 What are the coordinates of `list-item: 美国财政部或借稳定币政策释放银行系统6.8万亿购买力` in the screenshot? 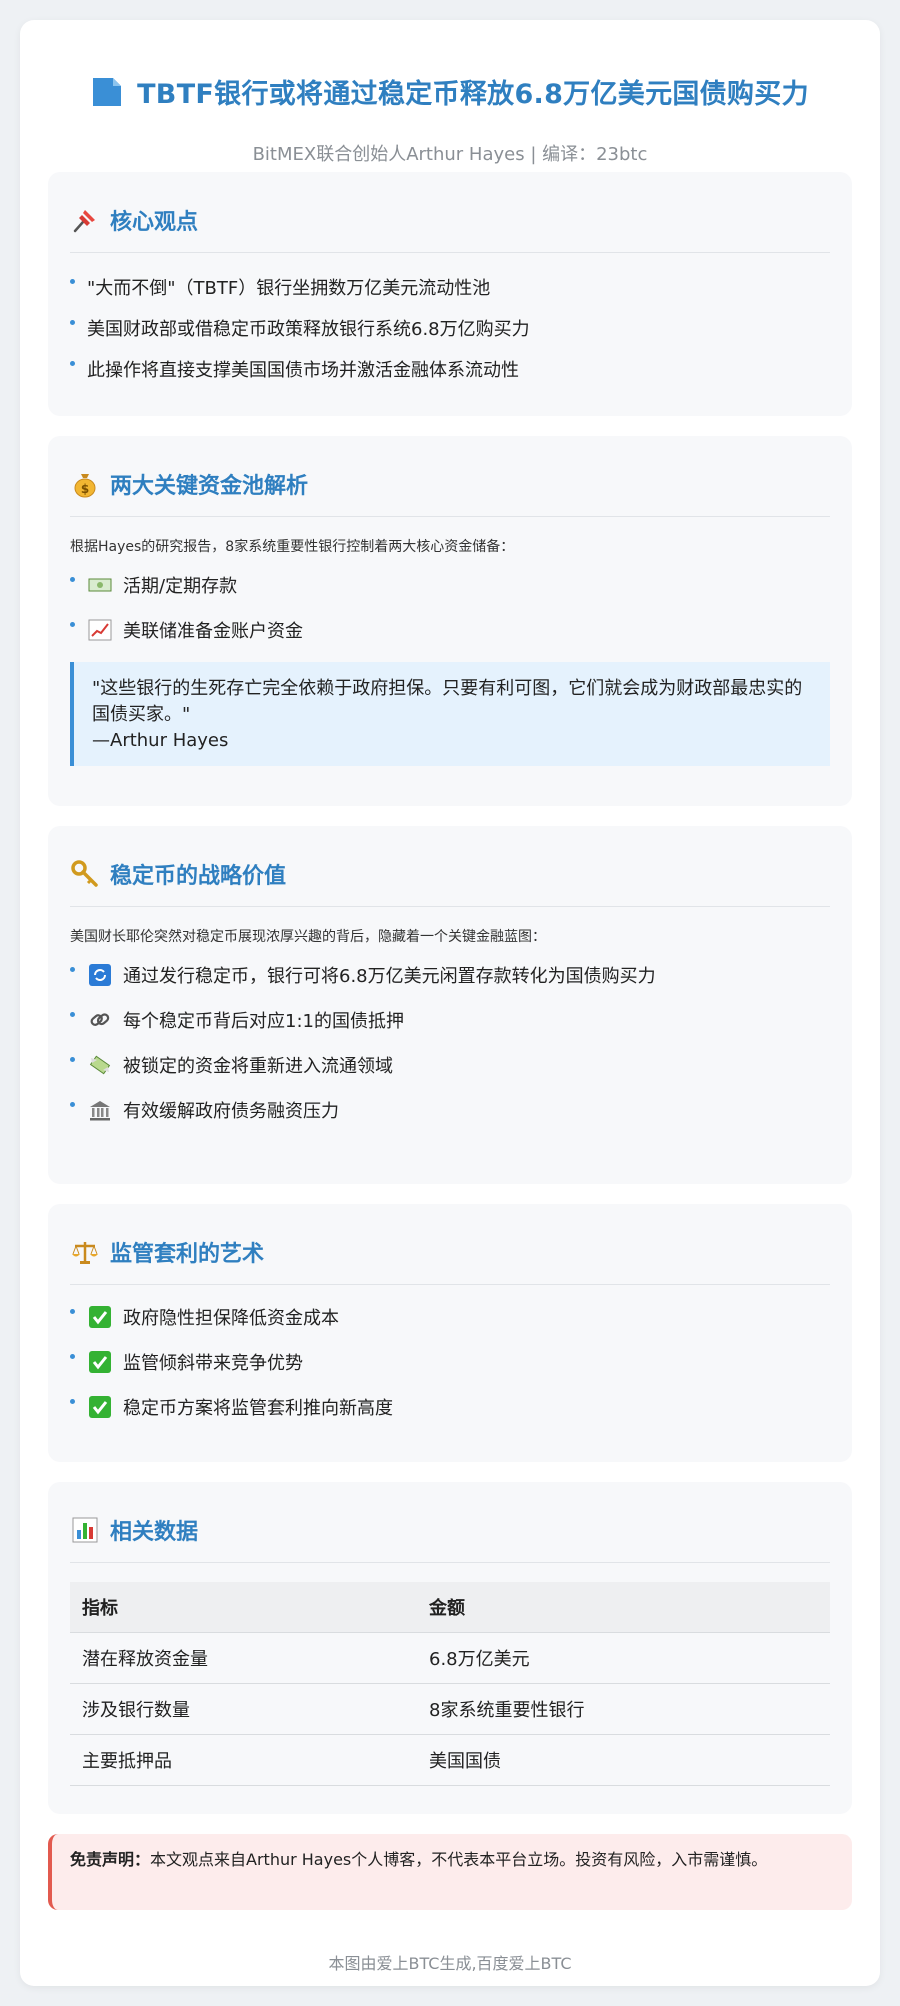 It's located at (450, 328).